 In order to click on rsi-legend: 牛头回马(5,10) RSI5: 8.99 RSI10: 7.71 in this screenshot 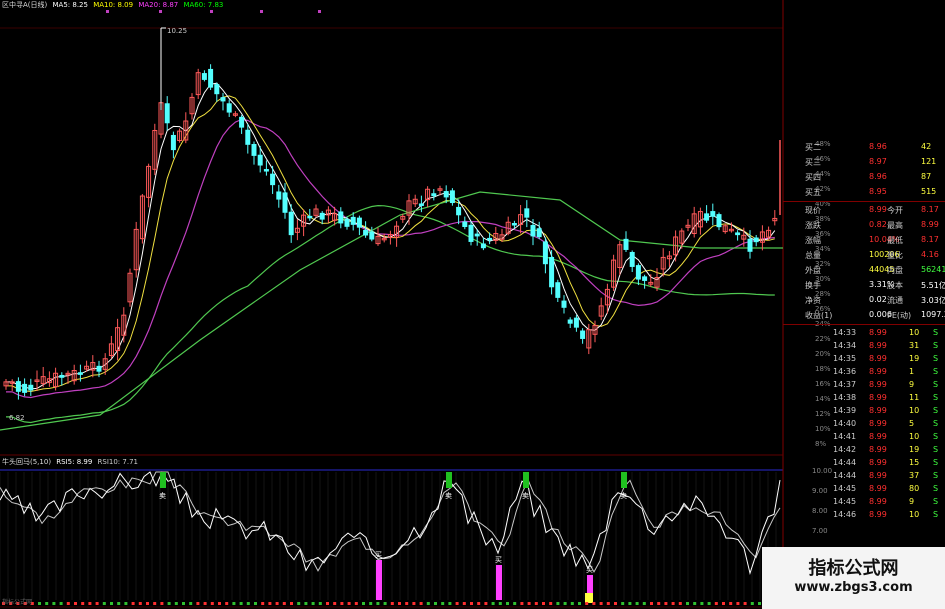, I will do `click(71, 462)`.